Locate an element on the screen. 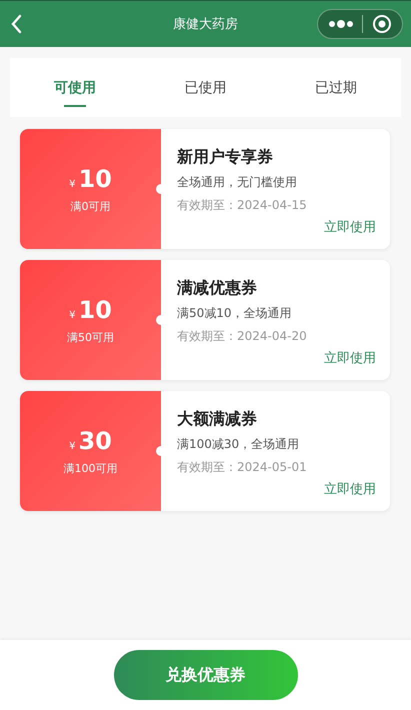 This screenshot has height=710, width=411. back-icon is located at coordinates (16, 24).